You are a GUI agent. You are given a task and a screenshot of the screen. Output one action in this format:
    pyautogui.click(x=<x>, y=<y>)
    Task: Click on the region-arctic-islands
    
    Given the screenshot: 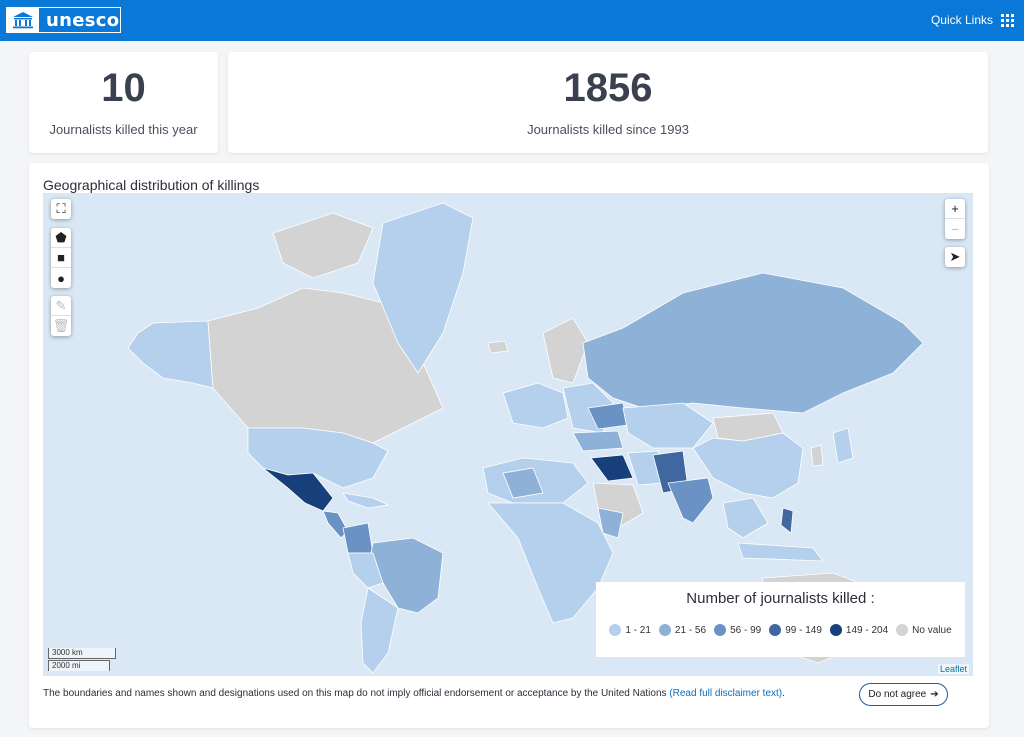 What is the action you would take?
    pyautogui.click(x=323, y=245)
    